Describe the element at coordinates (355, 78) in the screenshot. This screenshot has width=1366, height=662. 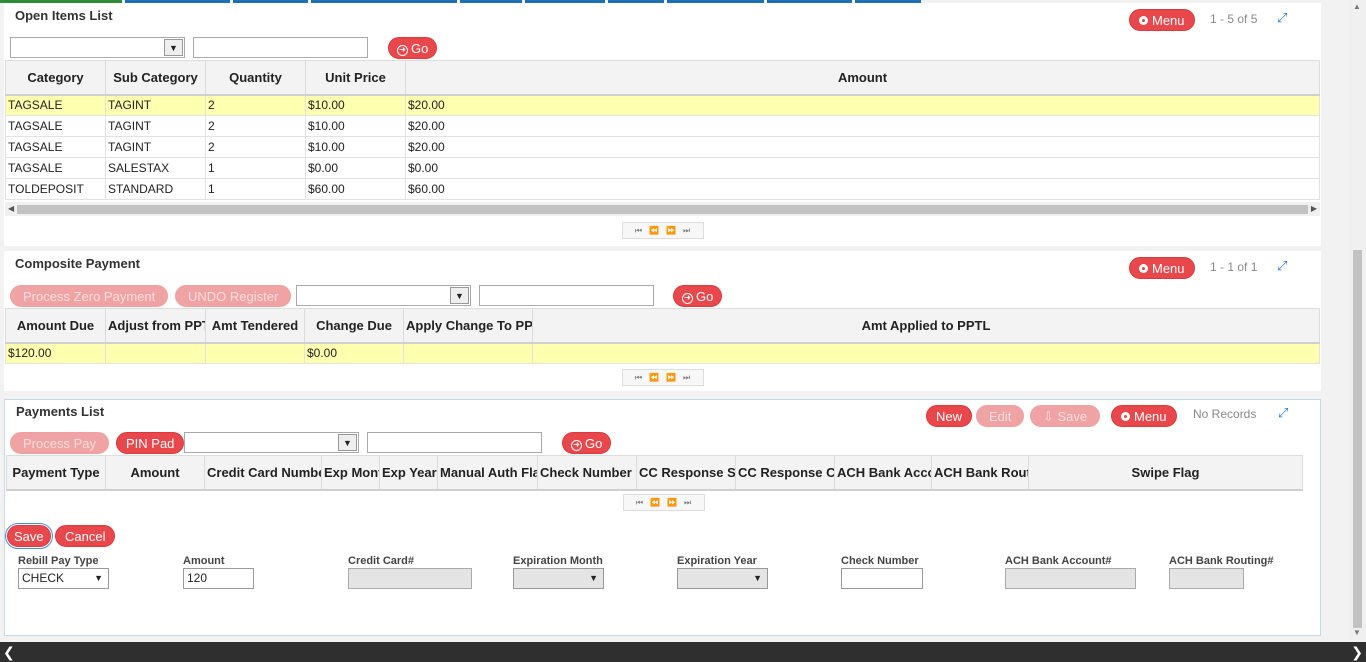
I see `column-header: Unit Price` at that location.